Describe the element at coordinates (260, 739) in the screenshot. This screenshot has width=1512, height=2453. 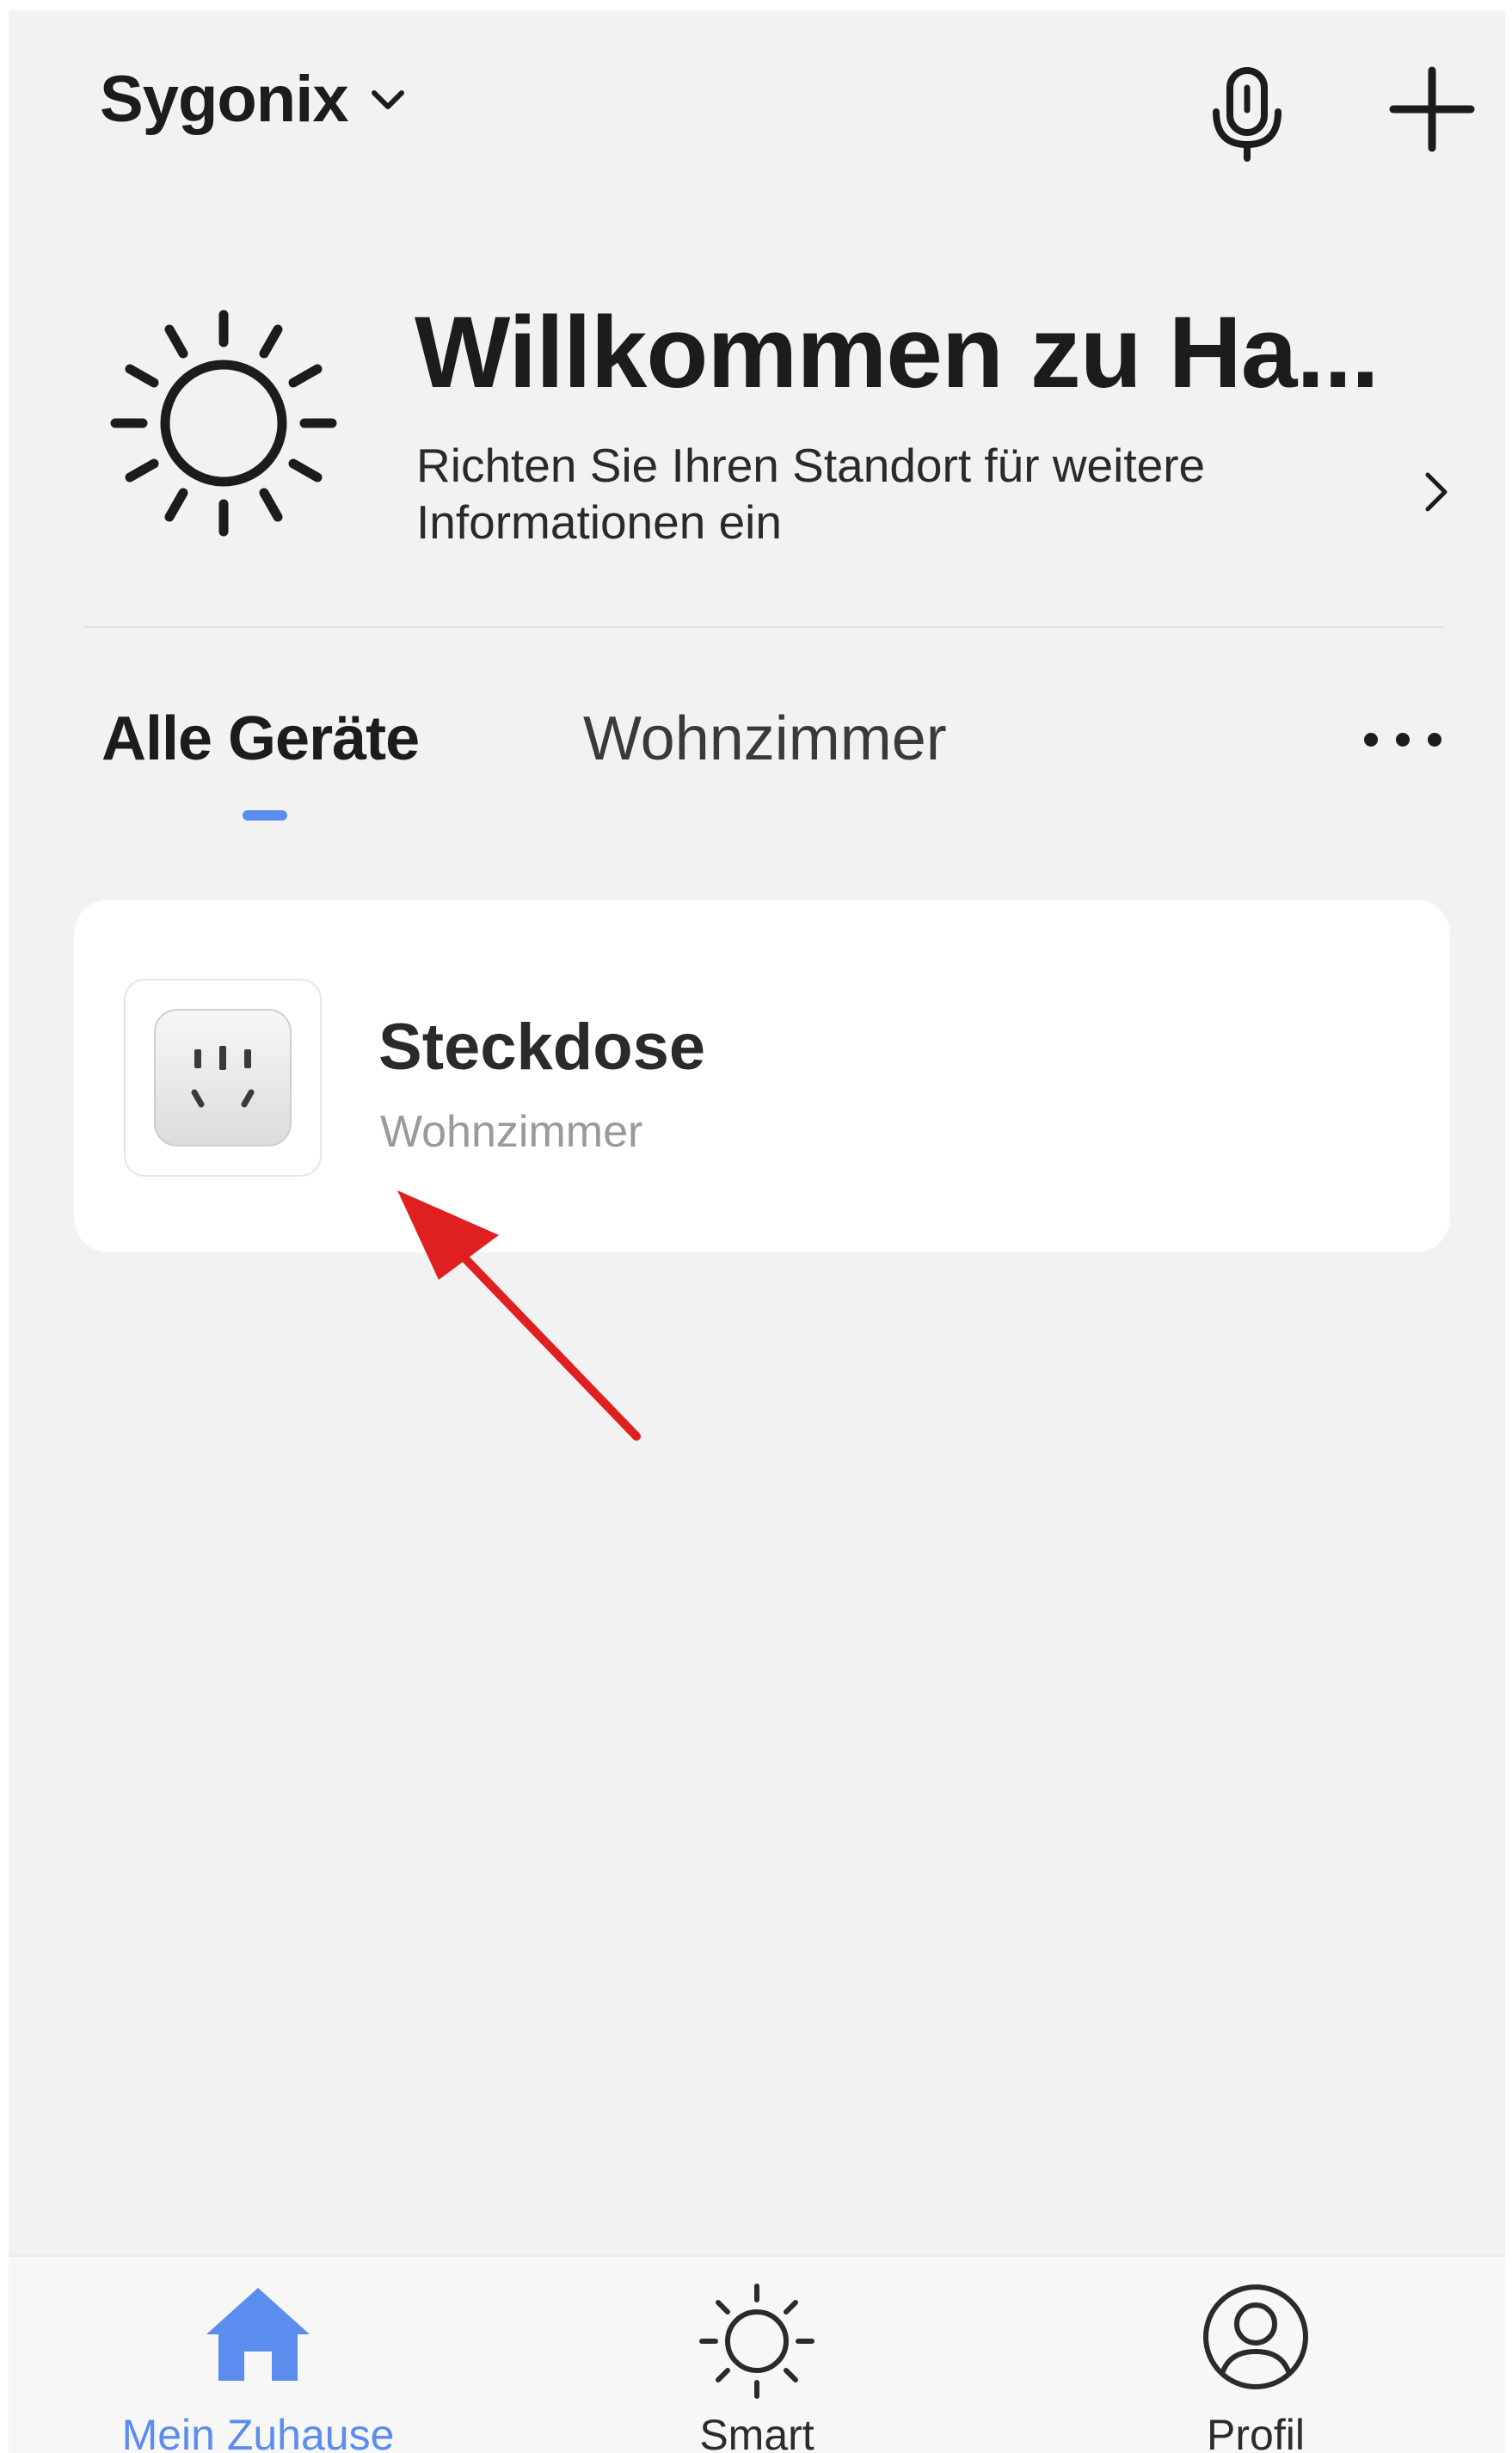
I see `tab-alle-geraete: Alle Geräte` at that location.